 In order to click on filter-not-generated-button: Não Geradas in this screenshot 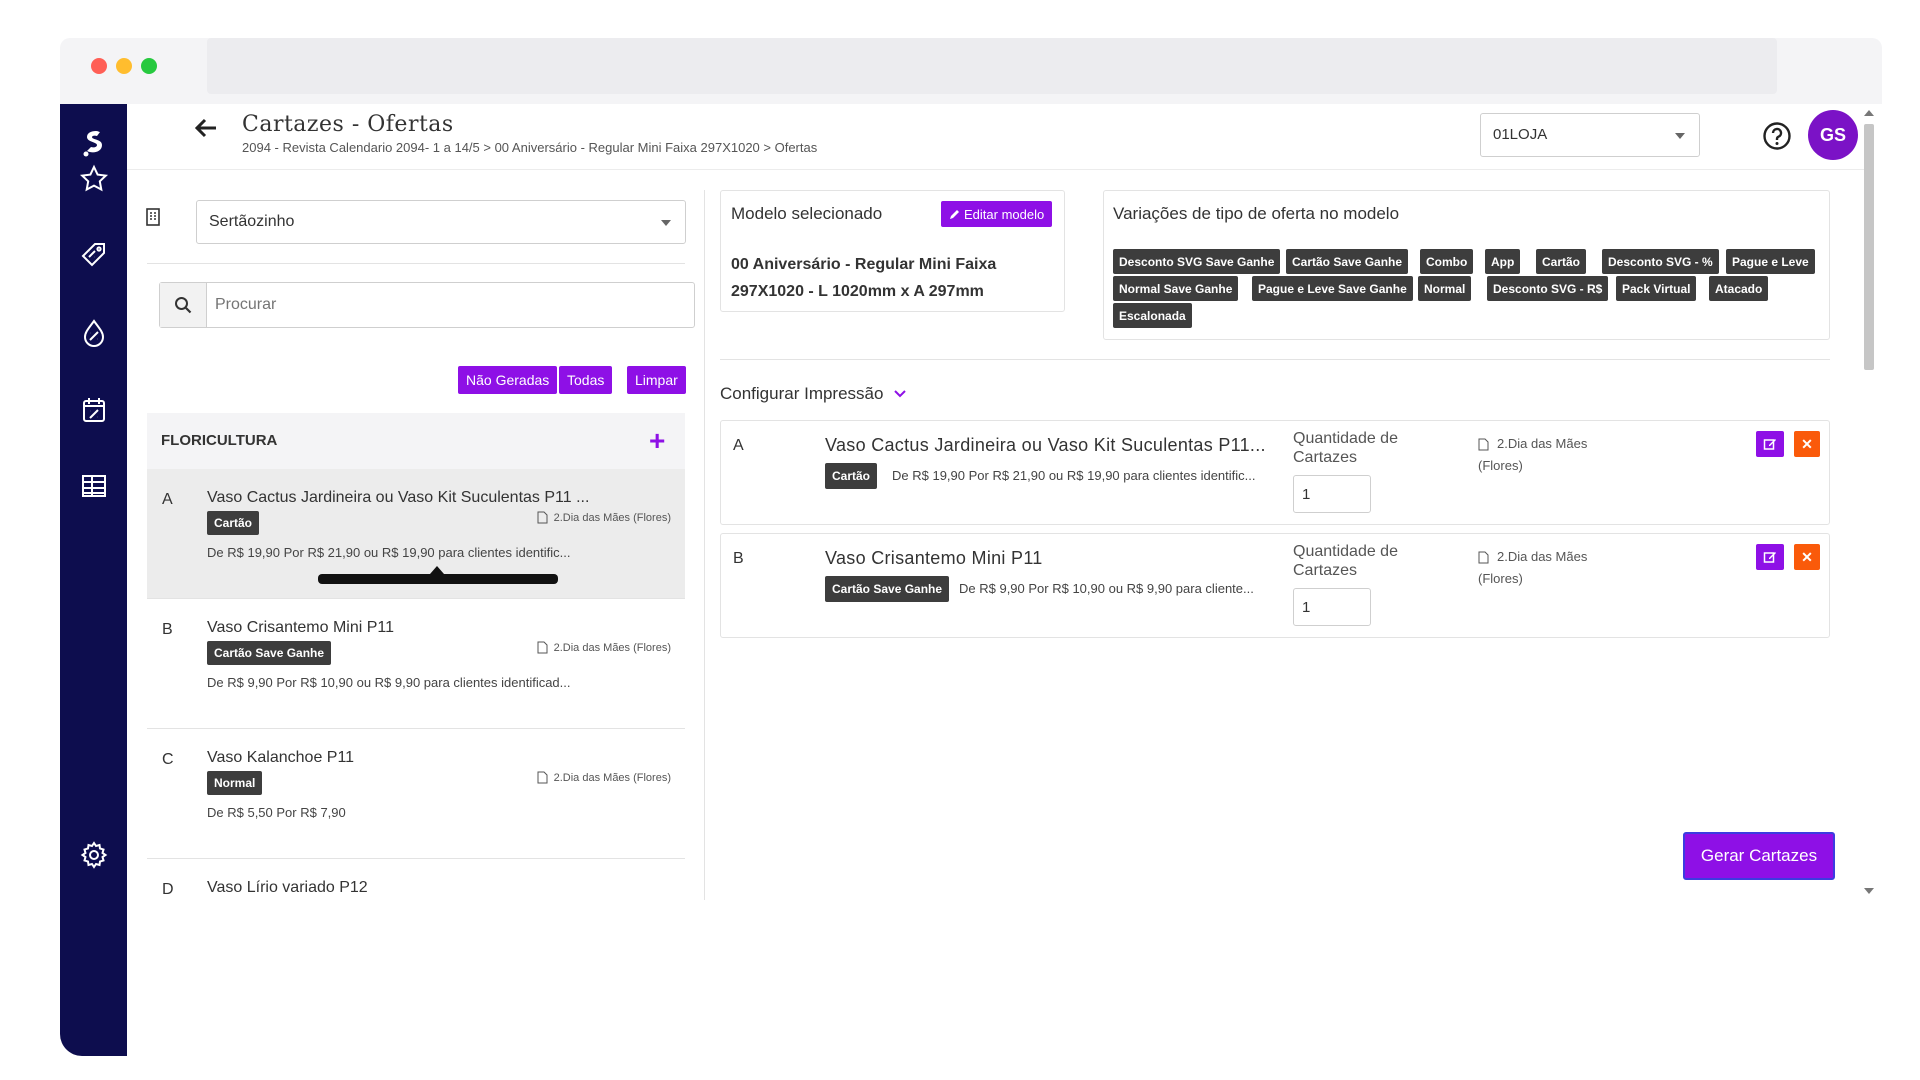, I will do `click(508, 380)`.